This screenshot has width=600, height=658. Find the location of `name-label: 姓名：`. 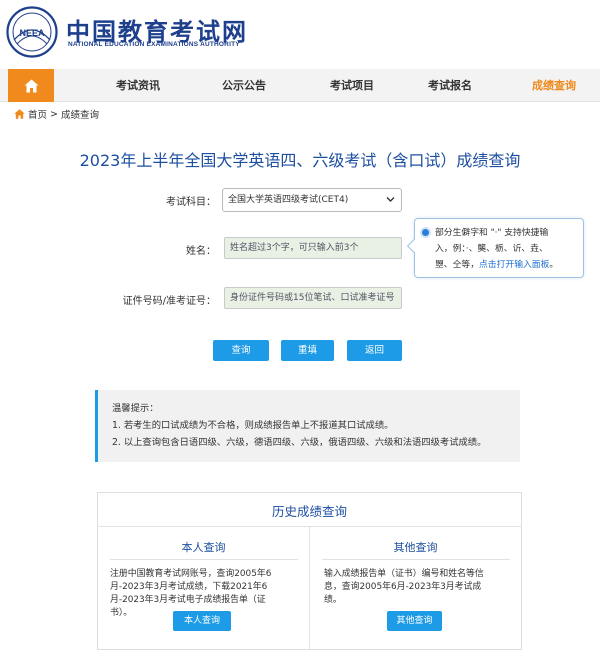

name-label: 姓名： is located at coordinates (201, 251).